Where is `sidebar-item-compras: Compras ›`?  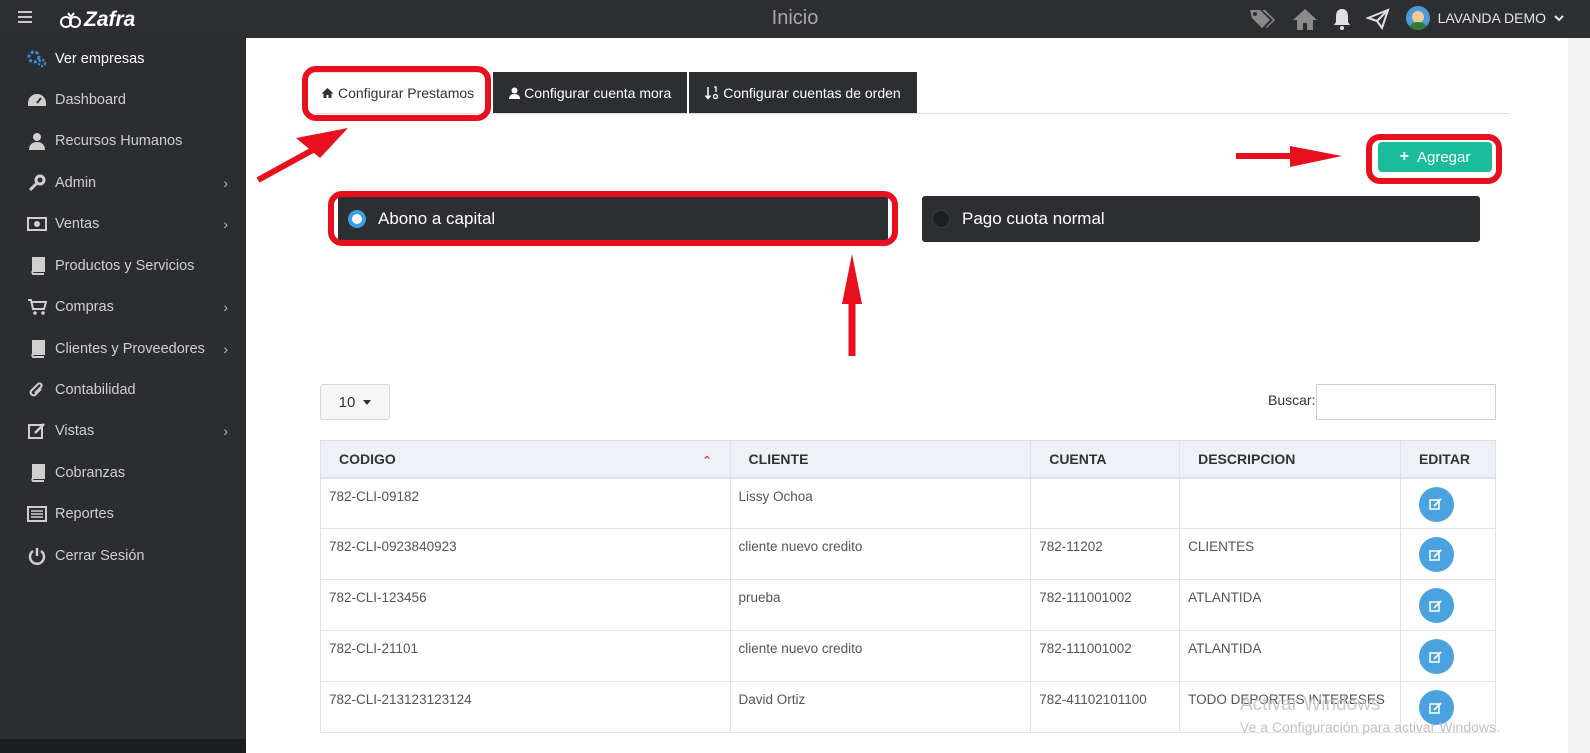
sidebar-item-compras: Compras › is located at coordinates (123, 307).